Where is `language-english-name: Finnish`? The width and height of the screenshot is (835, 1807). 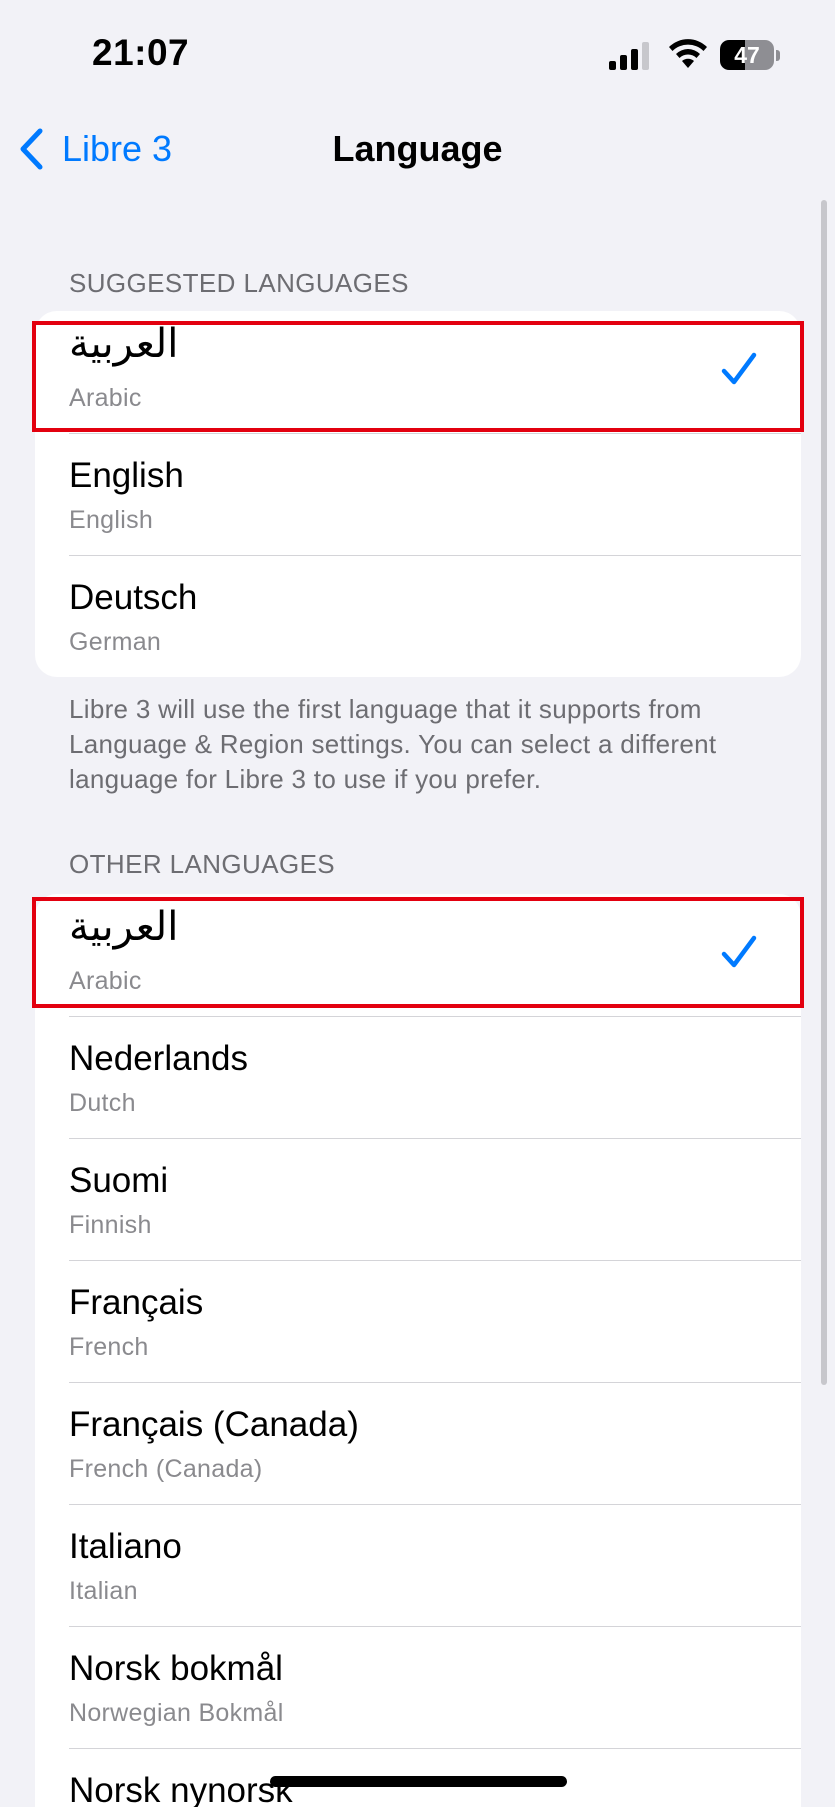 language-english-name: Finnish is located at coordinates (110, 1225).